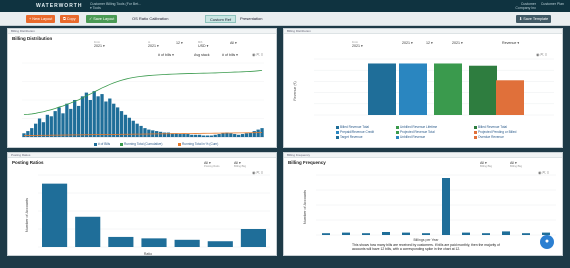  Describe the element at coordinates (258, 54) in the screenshot. I see `panel-tools: ◉⇱≡` at that location.